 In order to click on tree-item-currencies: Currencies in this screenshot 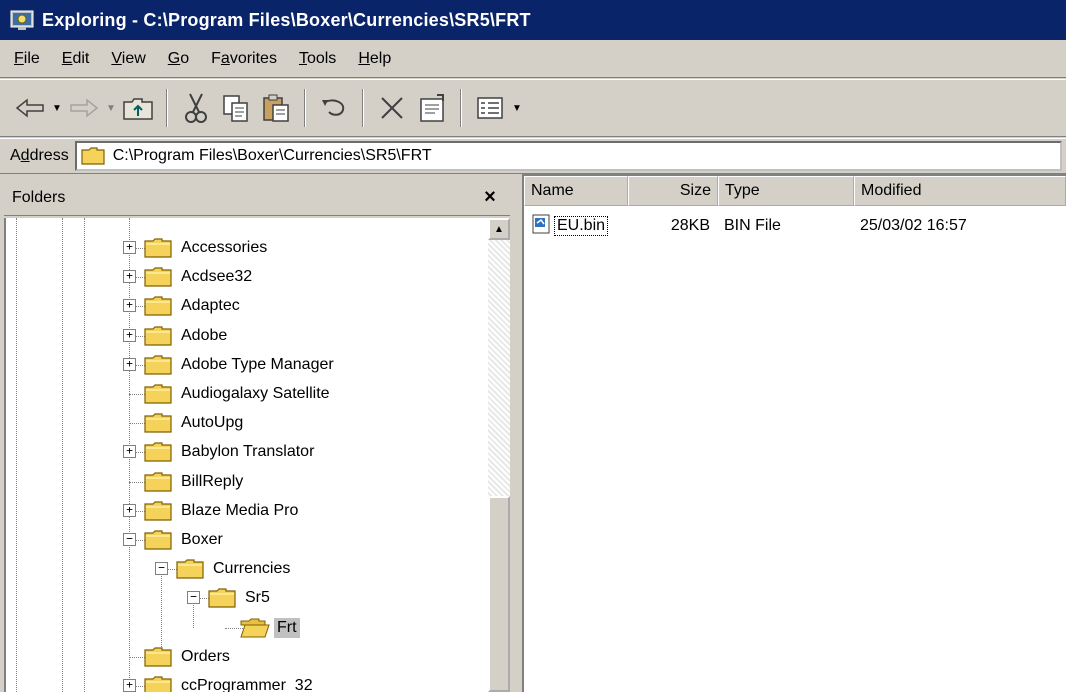, I will do `click(234, 569)`.